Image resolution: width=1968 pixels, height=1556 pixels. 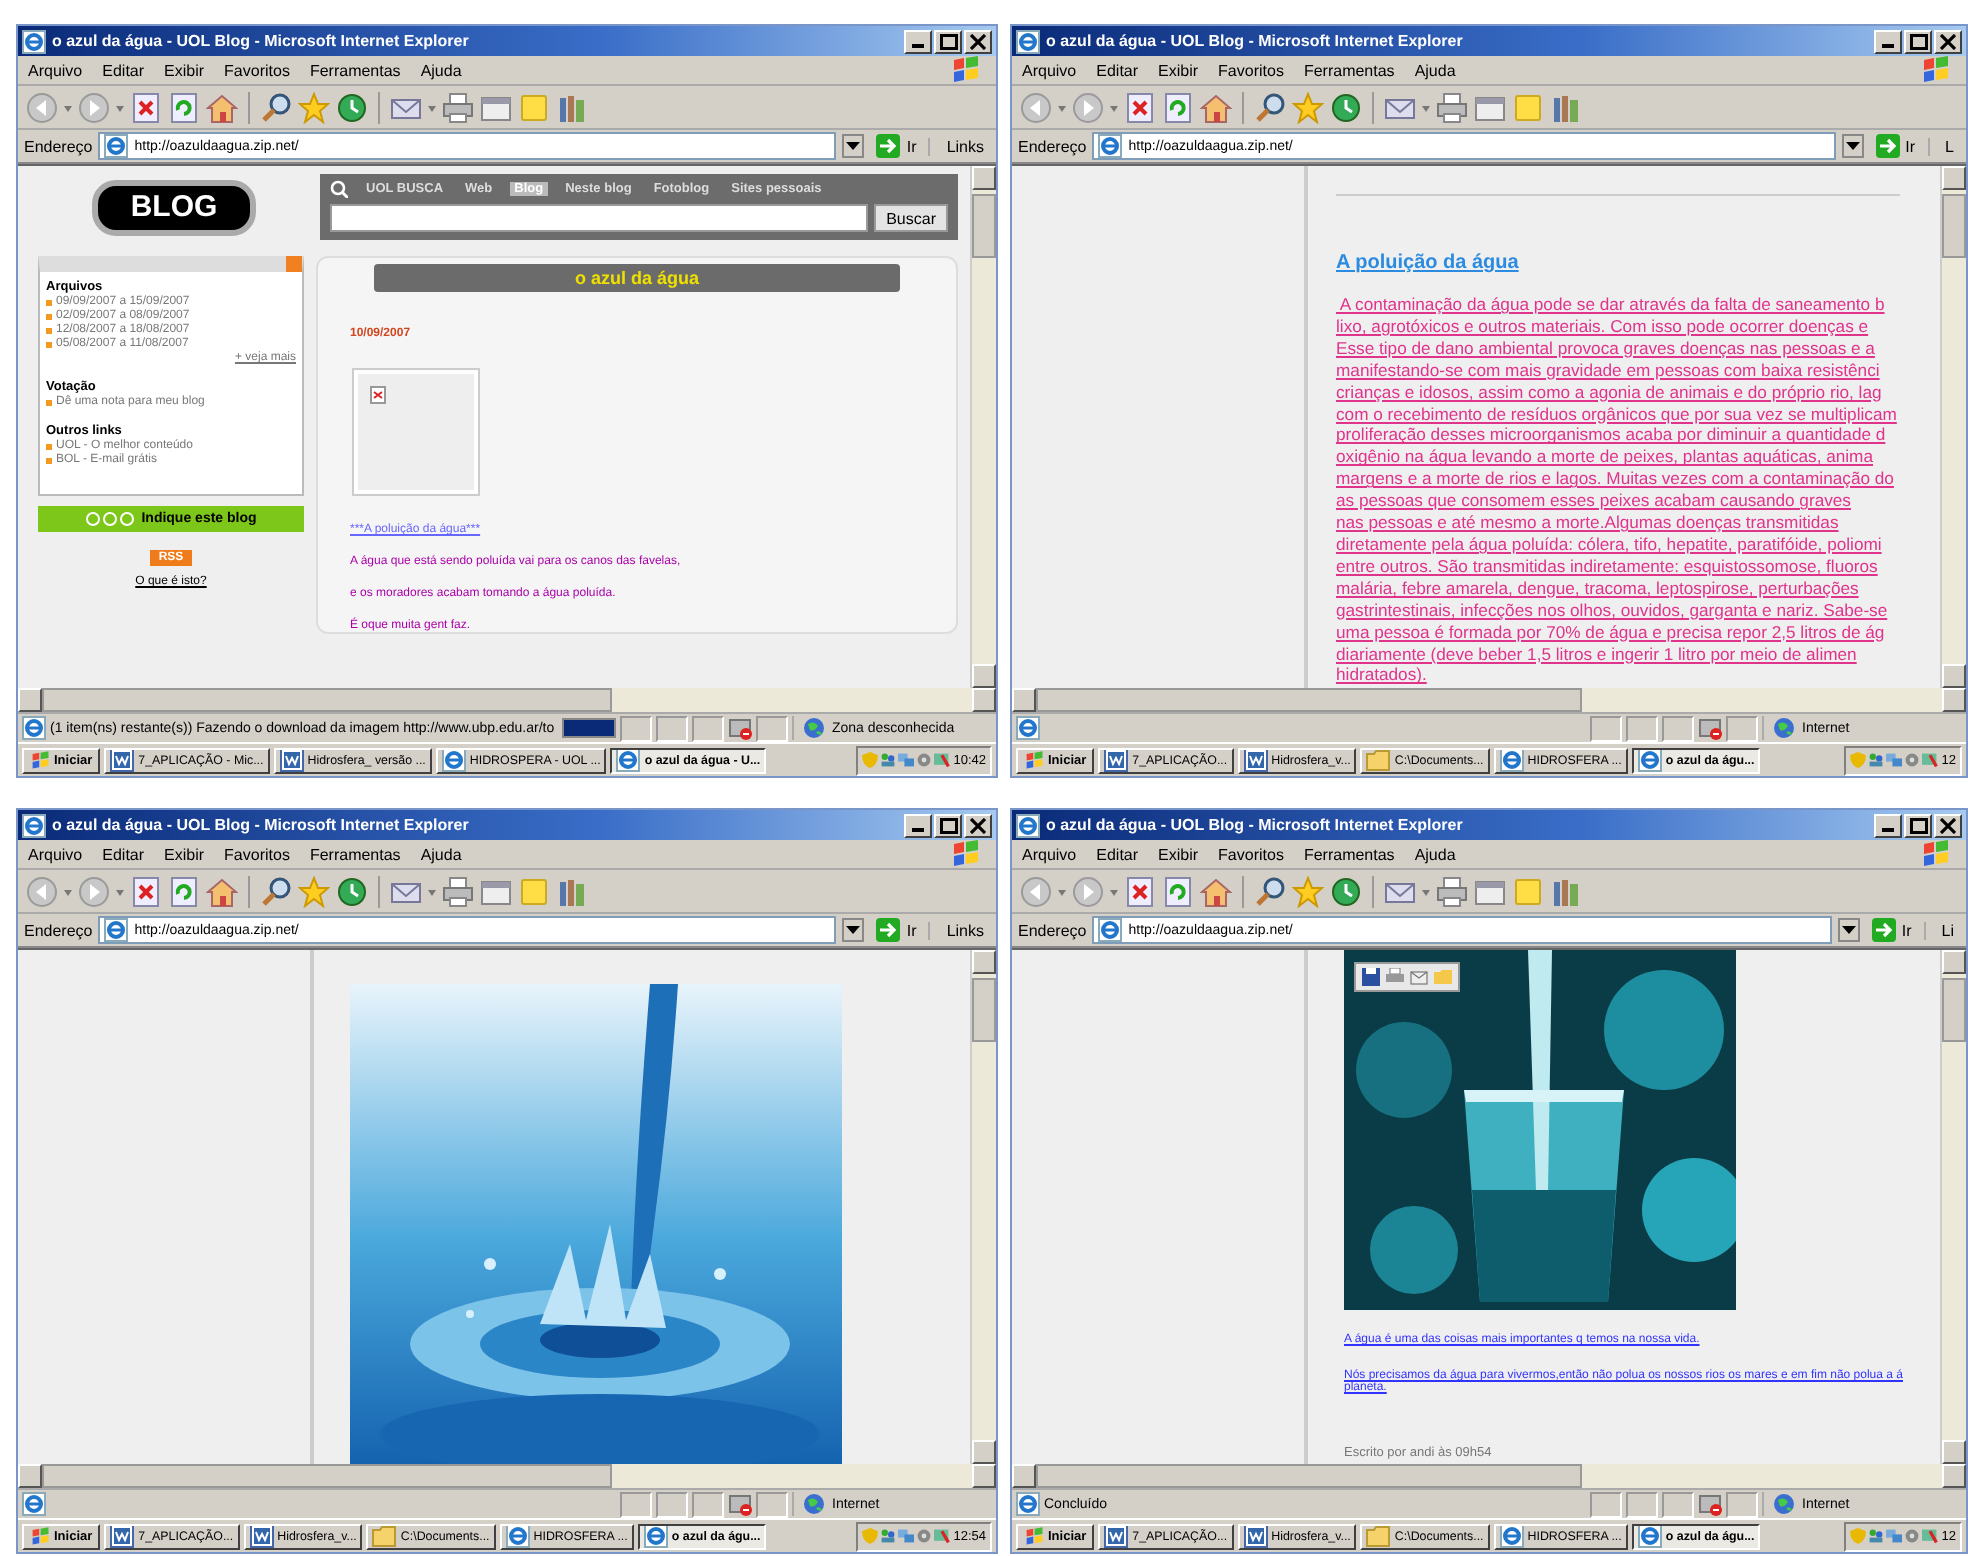 What do you see at coordinates (1638, 305) in the screenshot?
I see `article-text-line: A contaminação da água pode se dar através da falta de saneamento b` at bounding box center [1638, 305].